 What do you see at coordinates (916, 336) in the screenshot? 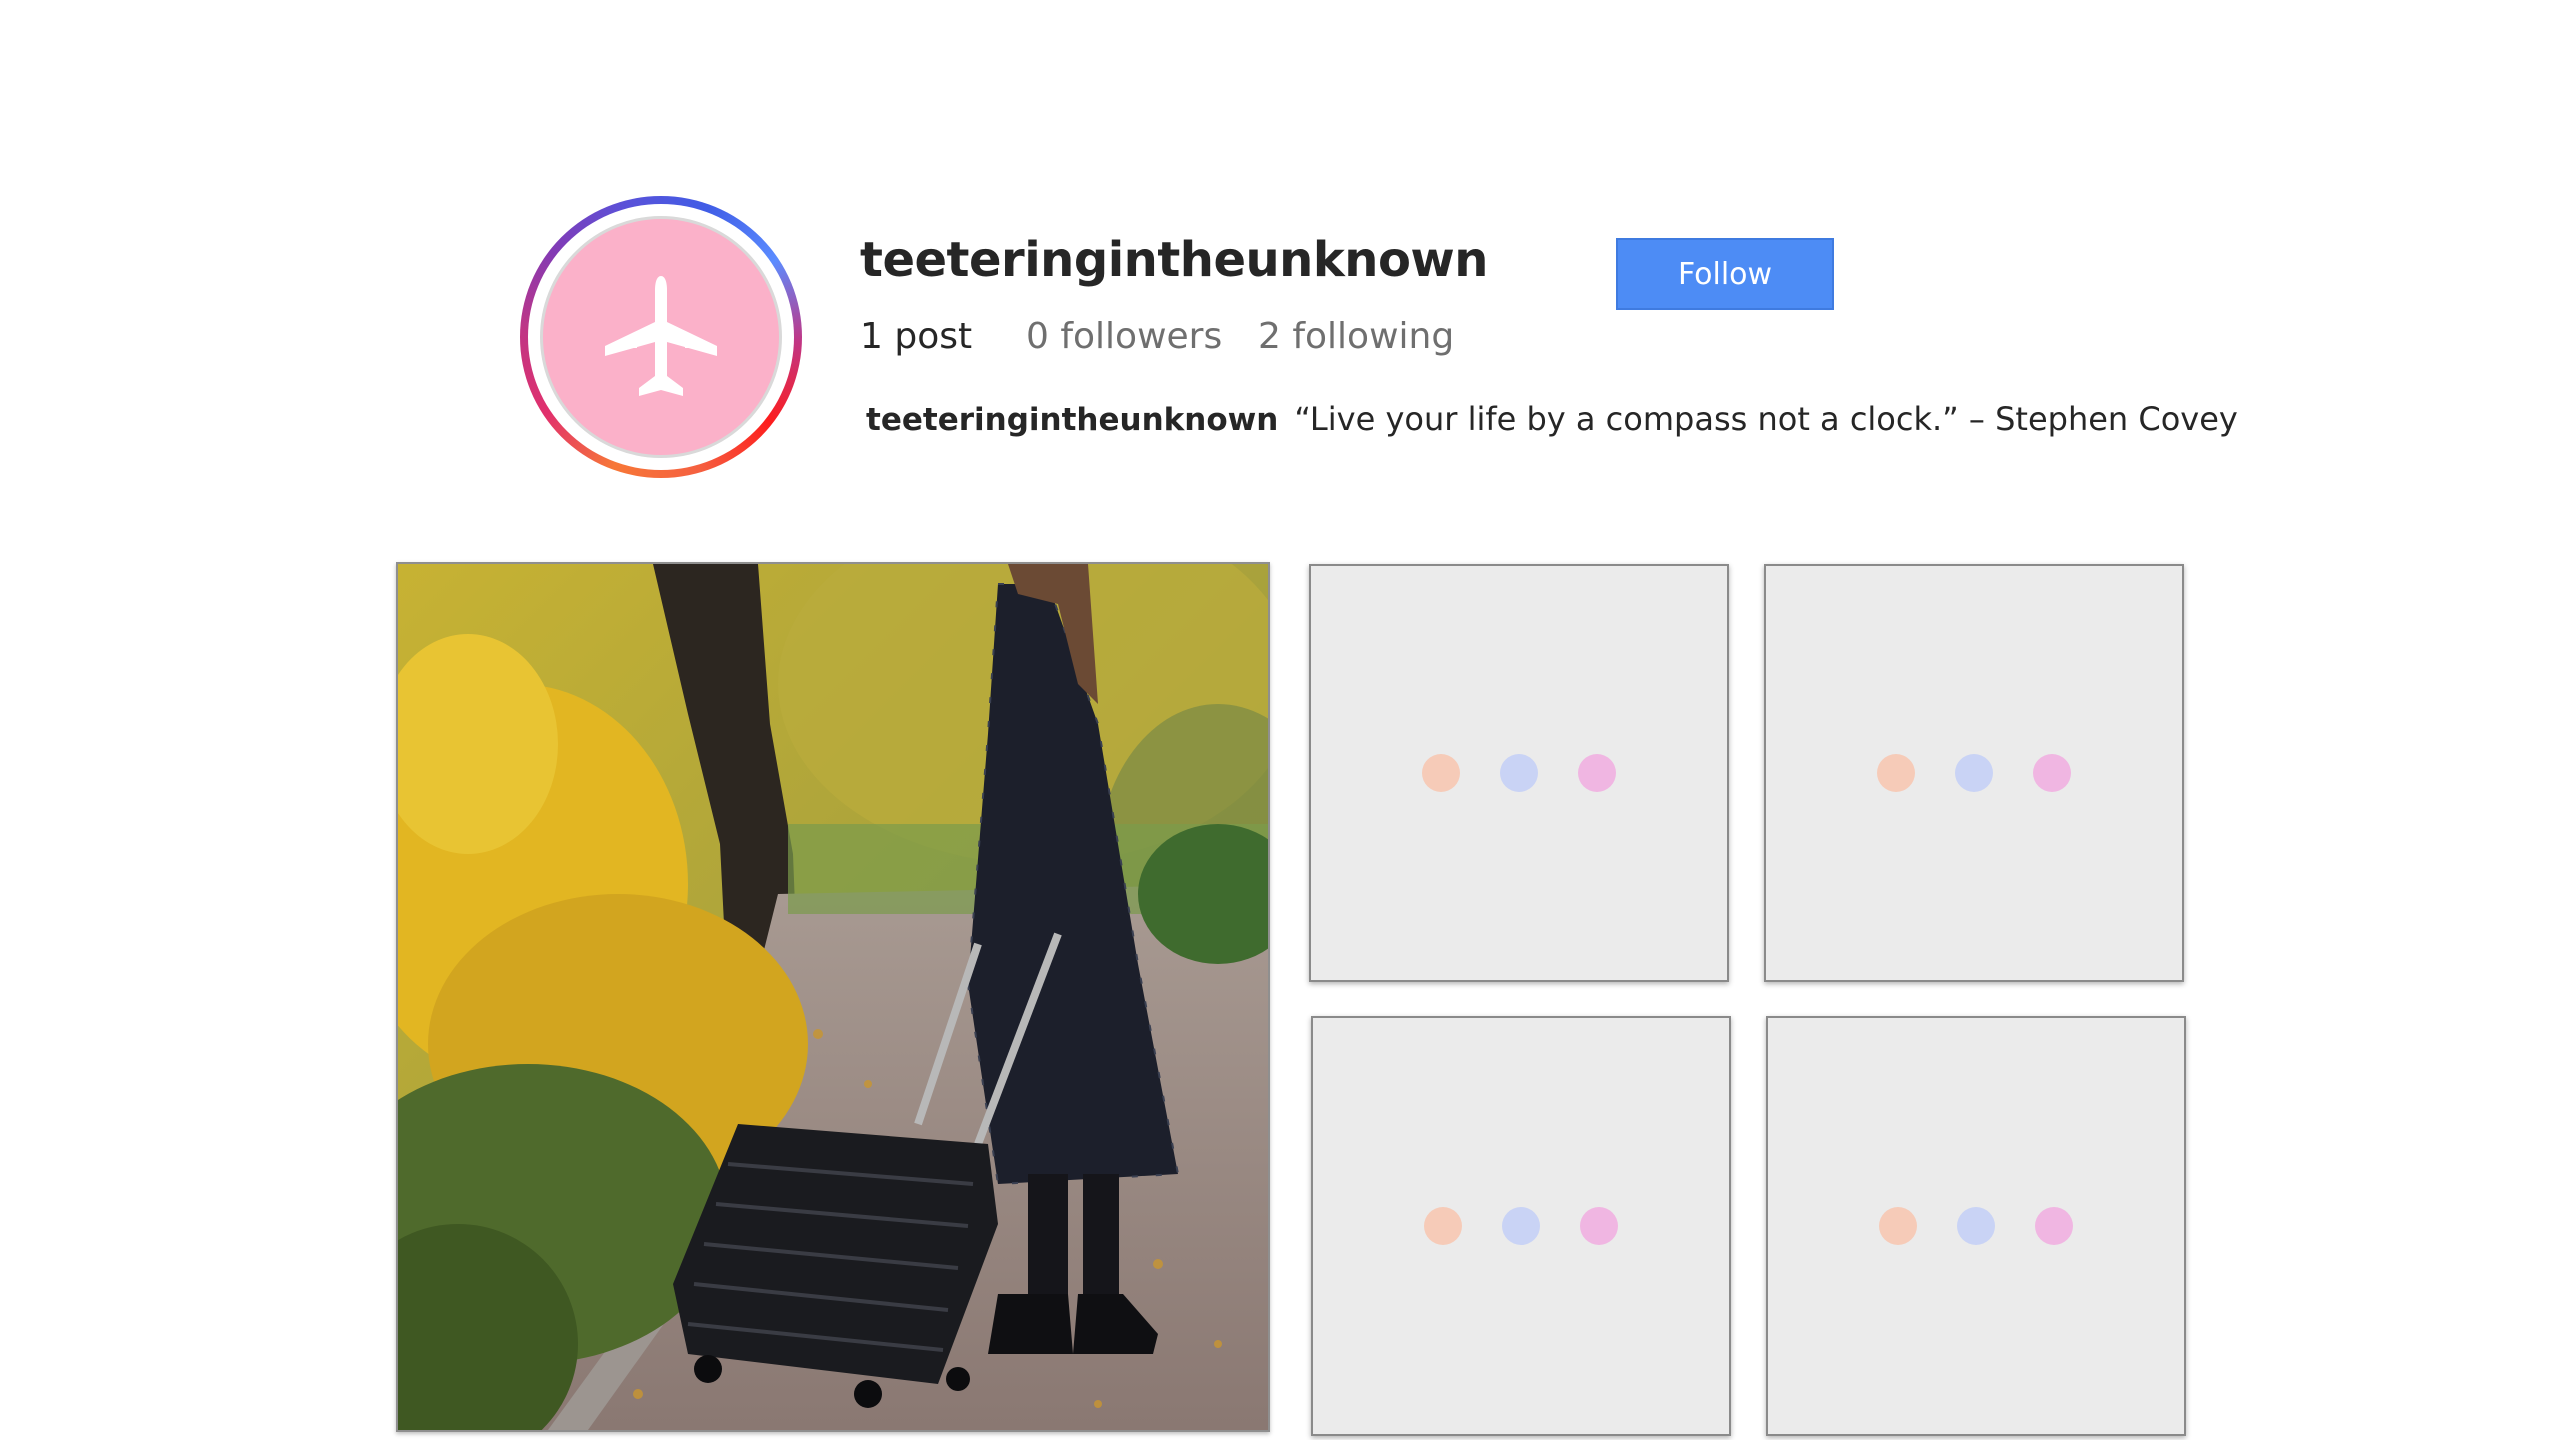
I see `posts-count: 1 post` at bounding box center [916, 336].